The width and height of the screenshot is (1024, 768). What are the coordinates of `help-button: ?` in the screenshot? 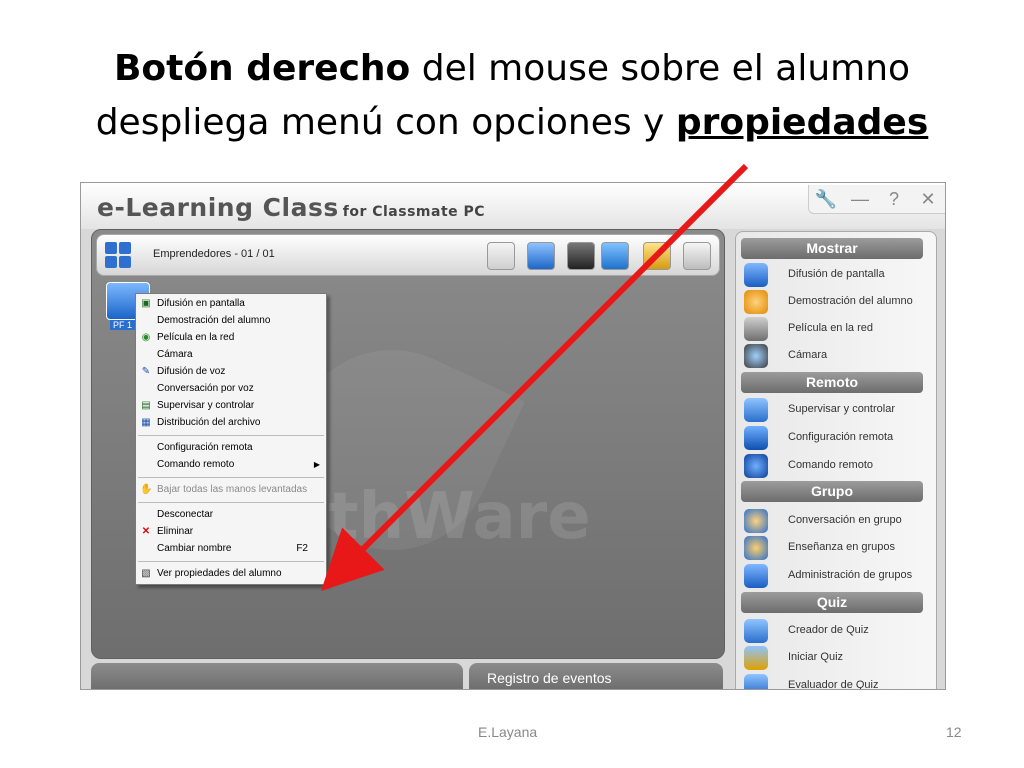 It's located at (894, 199).